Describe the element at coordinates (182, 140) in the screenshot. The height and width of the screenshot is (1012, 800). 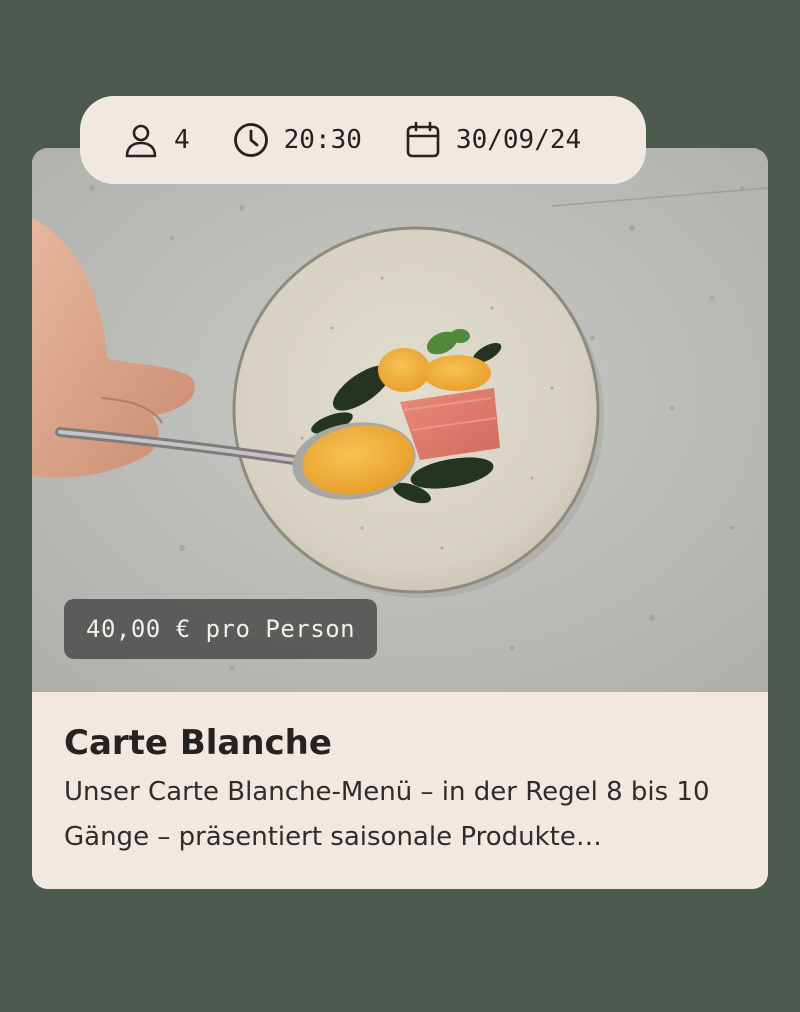
I see `guests-count: 4` at that location.